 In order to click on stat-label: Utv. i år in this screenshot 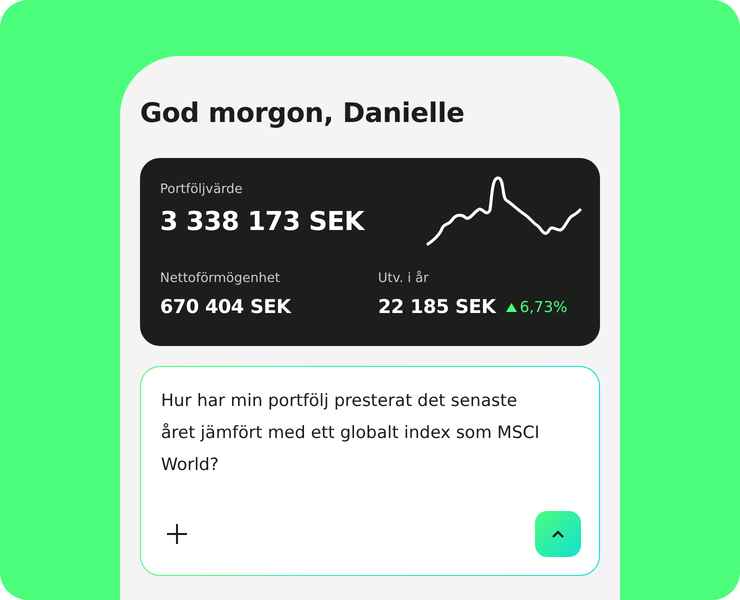, I will do `click(404, 278)`.